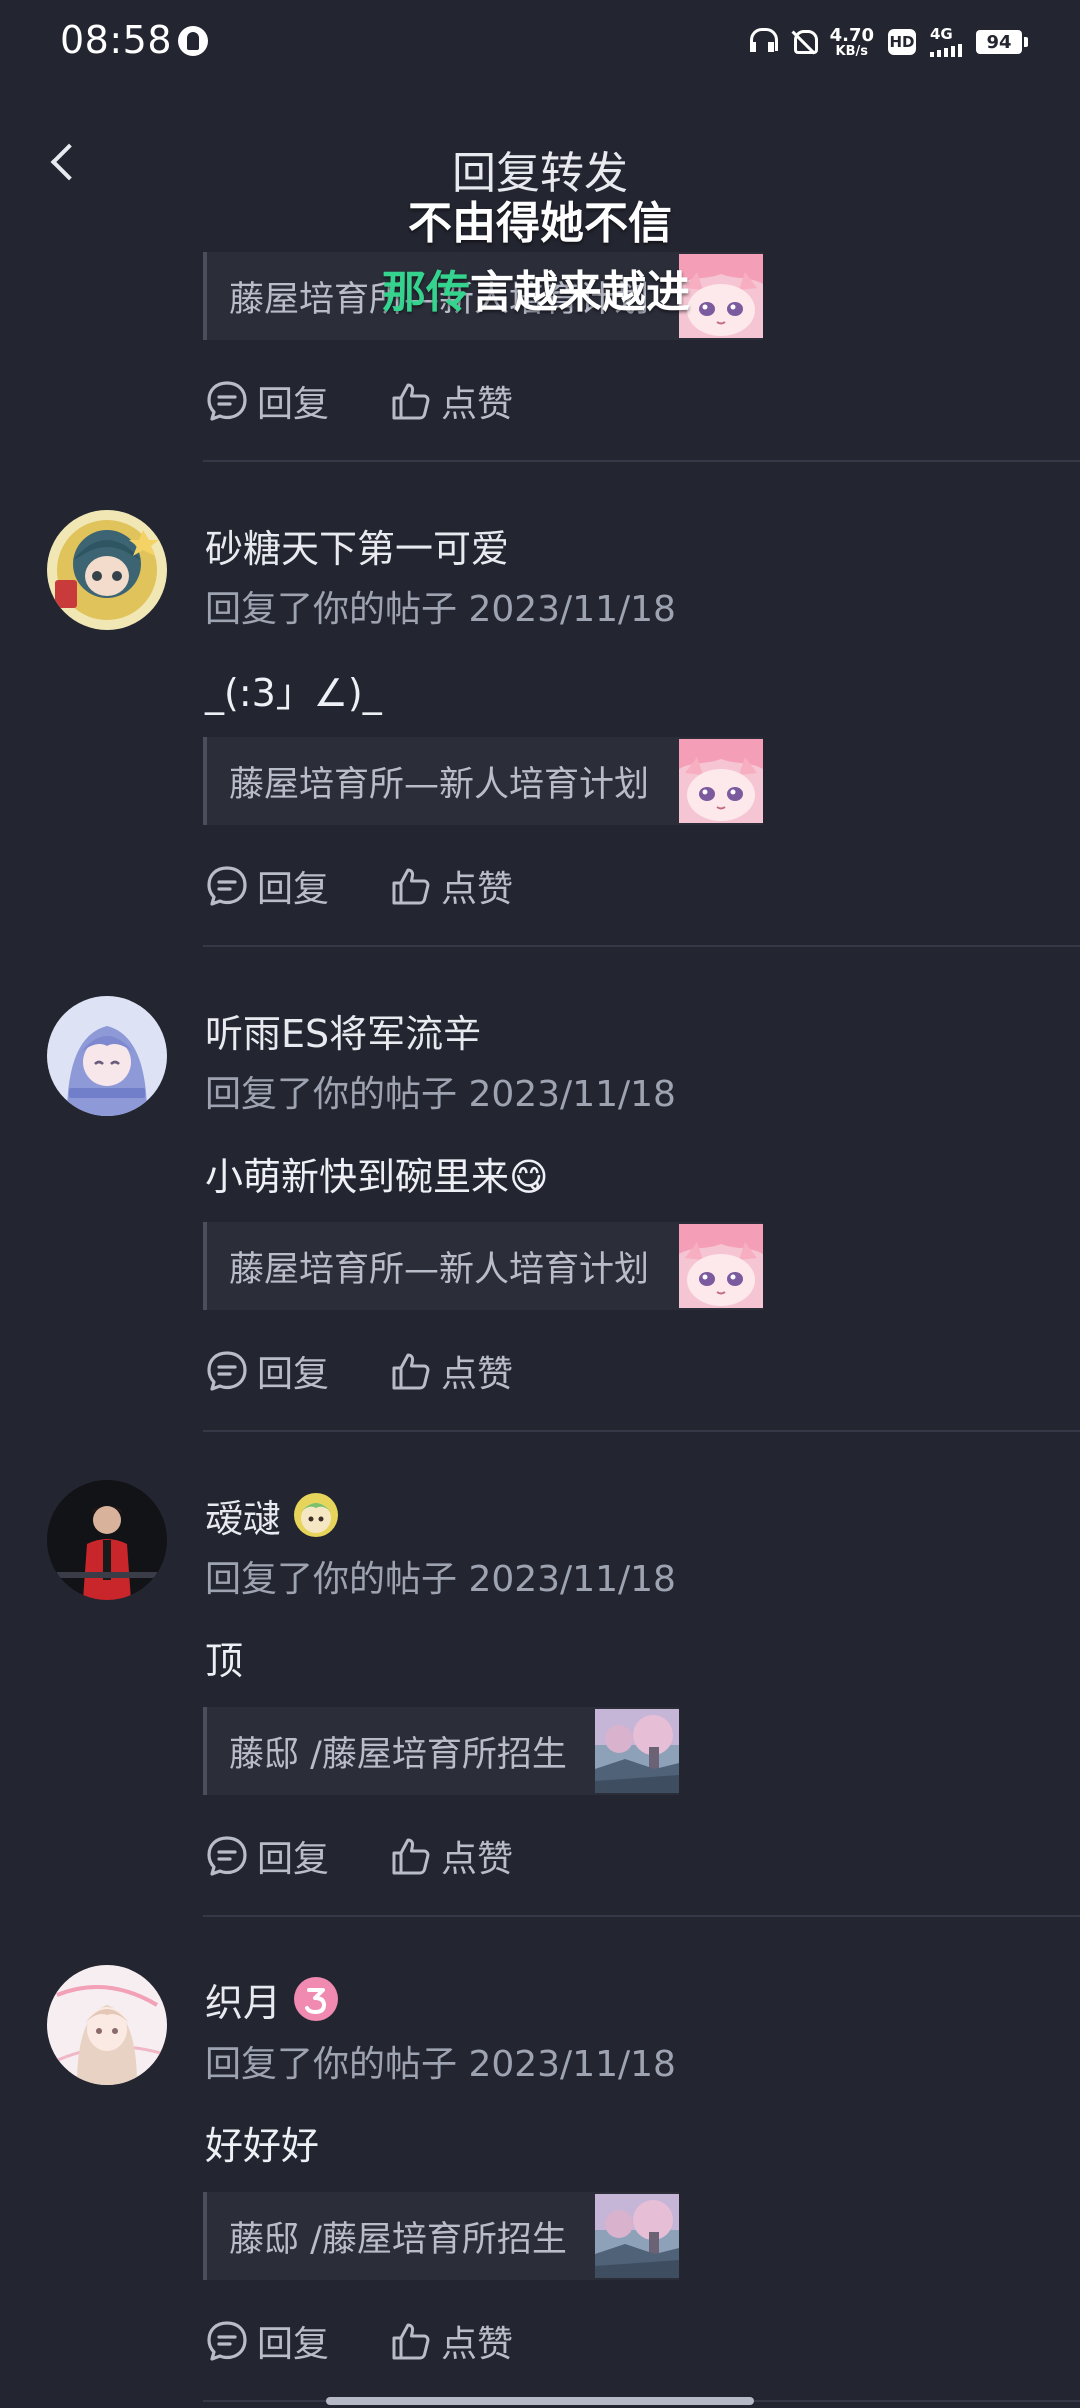 The height and width of the screenshot is (2408, 1080). I want to click on level-badge-icon, so click(316, 1999).